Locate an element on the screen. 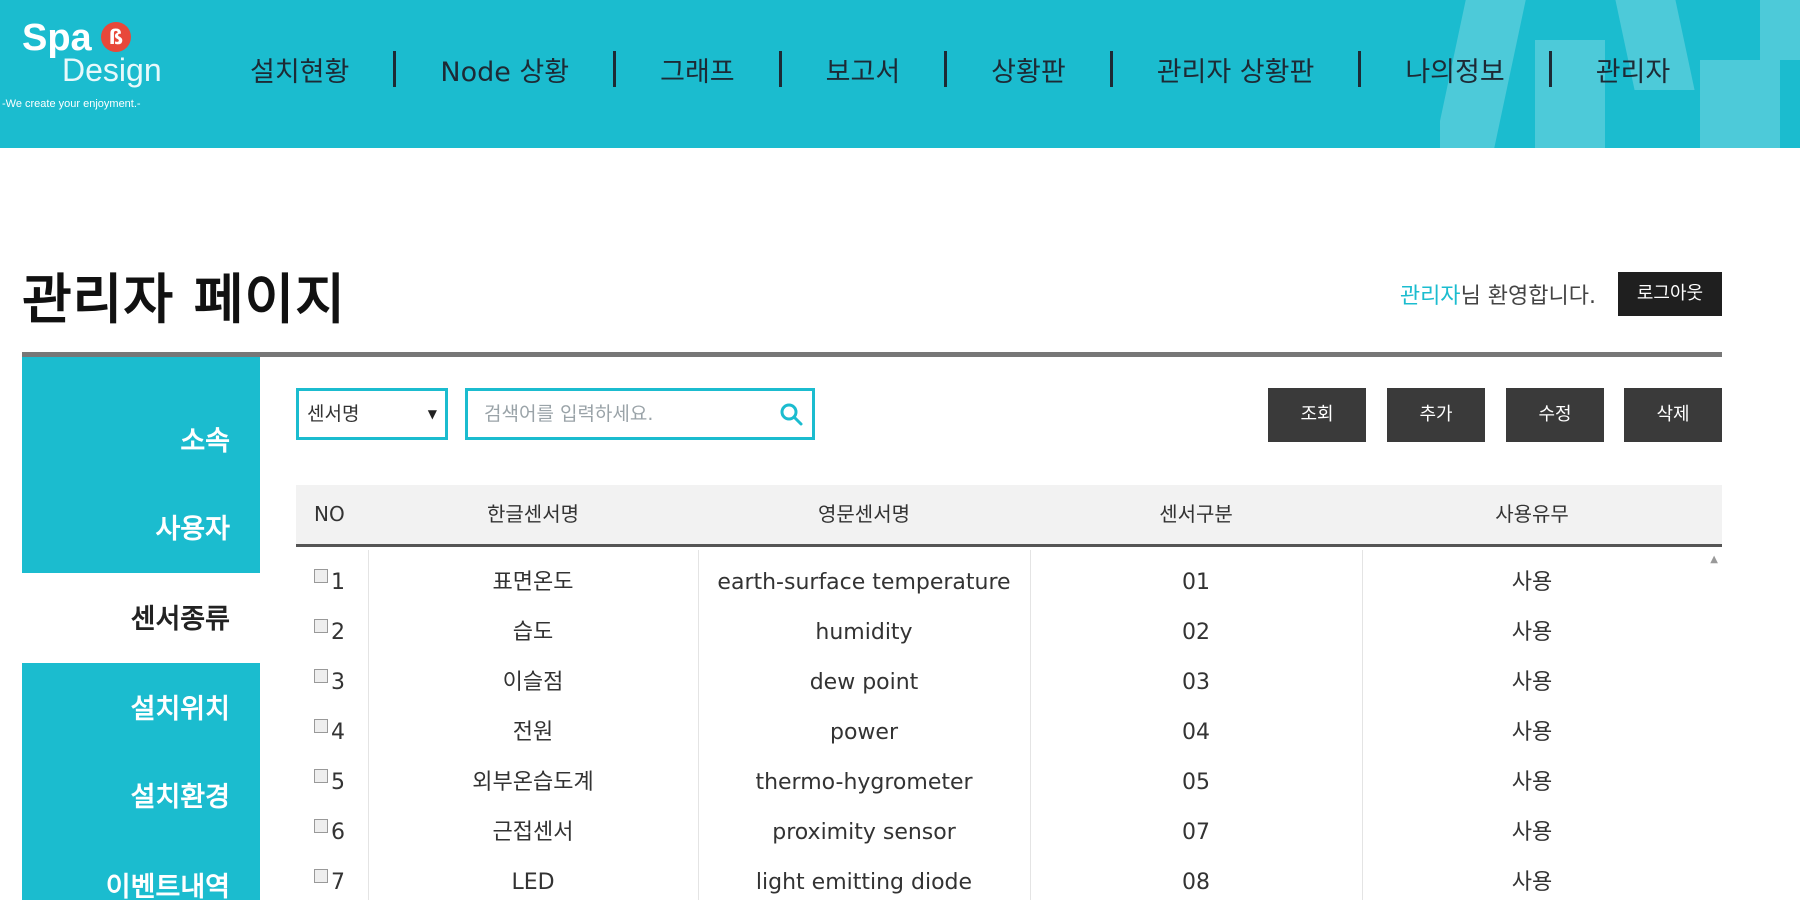  column-header-in-use: 사용유무 is located at coordinates (1532, 514).